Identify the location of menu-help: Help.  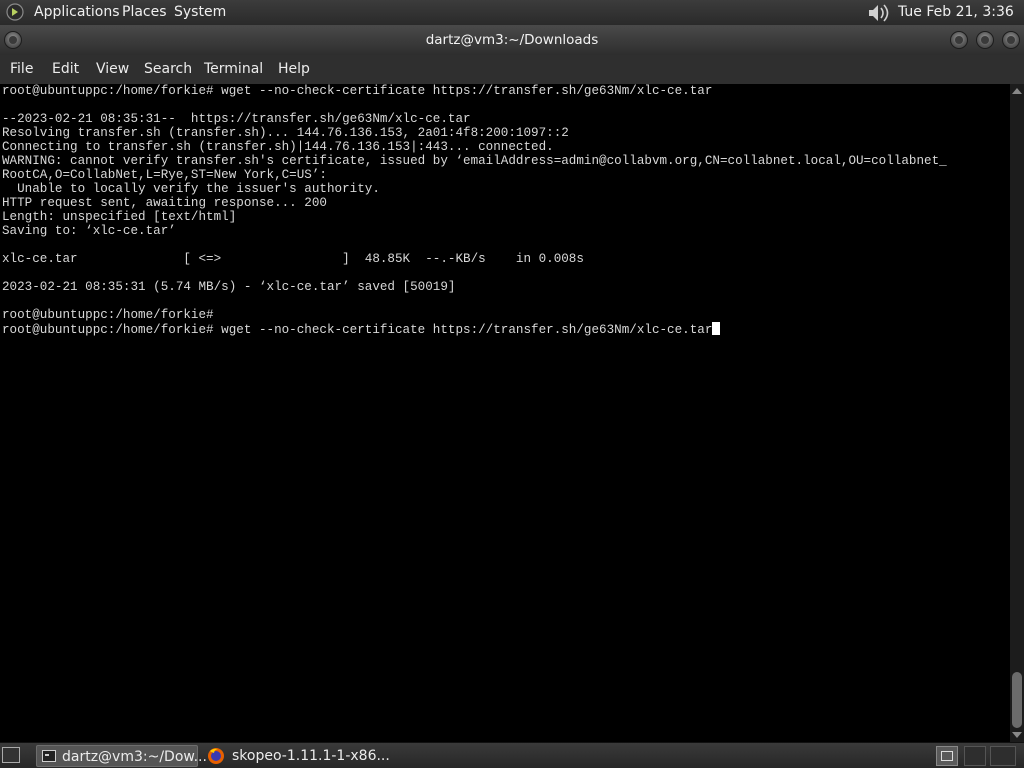
(294, 69).